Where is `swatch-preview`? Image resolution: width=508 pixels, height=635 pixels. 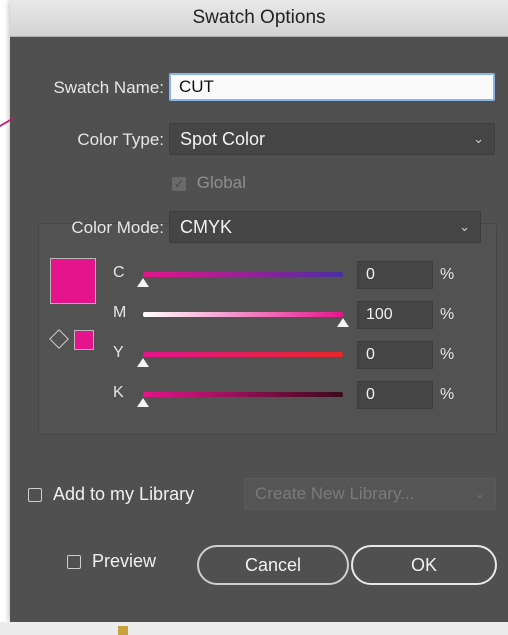
swatch-preview is located at coordinates (73, 281).